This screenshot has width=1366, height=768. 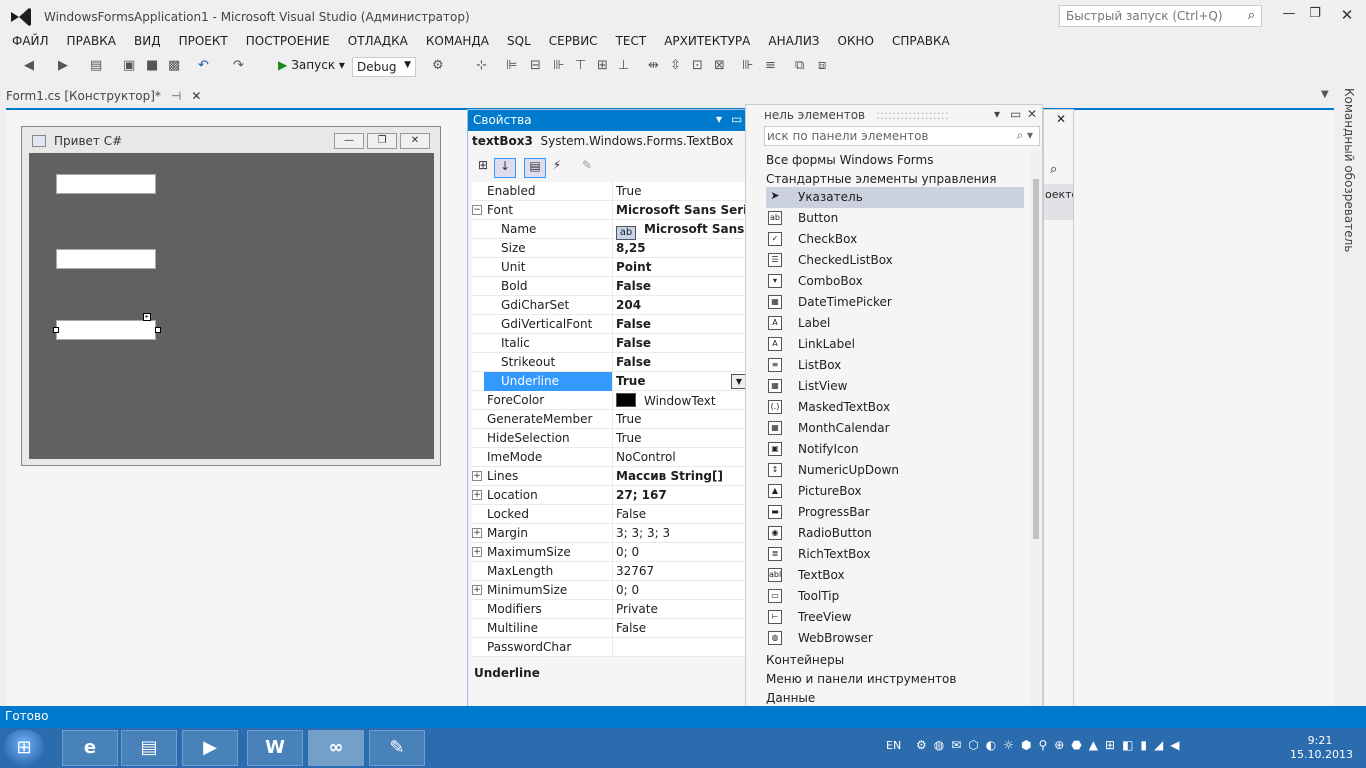 What do you see at coordinates (519, 40) in the screenshot?
I see `menu-sql: SQL` at bounding box center [519, 40].